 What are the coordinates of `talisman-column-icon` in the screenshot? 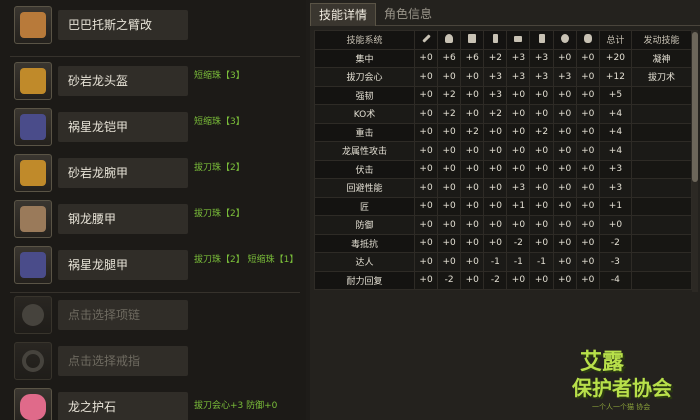 It's located at (587, 40).